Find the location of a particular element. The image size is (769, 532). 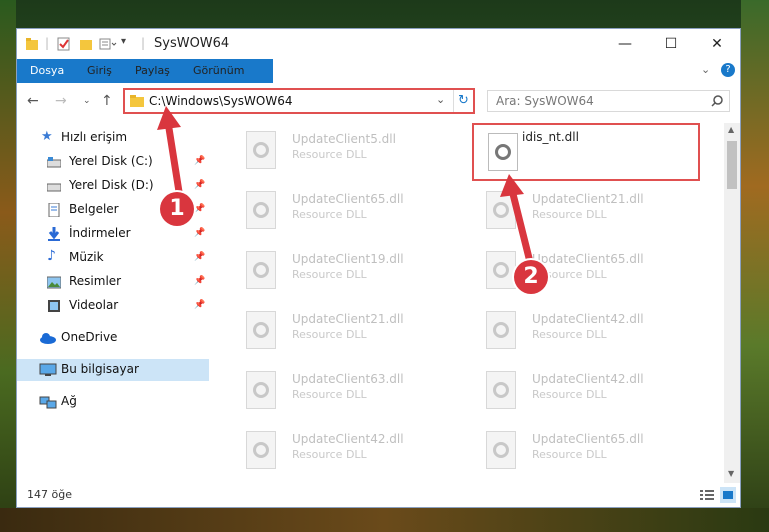

step-badge-2: 2 is located at coordinates (531, 277).